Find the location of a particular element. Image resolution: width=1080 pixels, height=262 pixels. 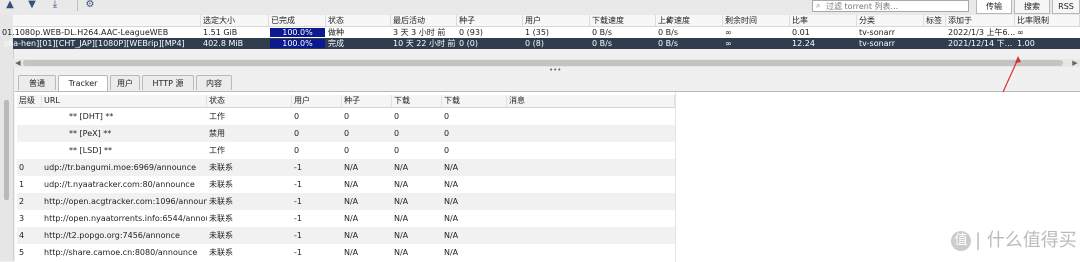

arrow-down-icon: ▼ is located at coordinates (32, 5).